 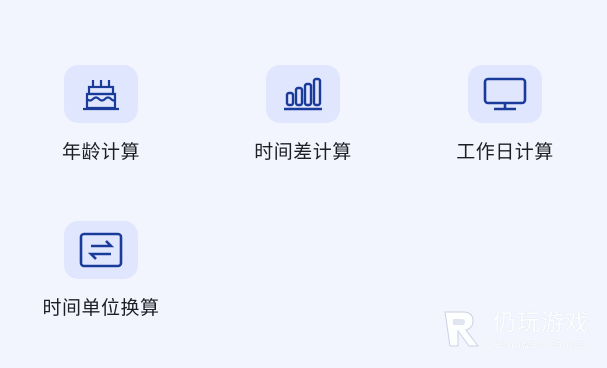 What do you see at coordinates (505, 94) in the screenshot?
I see `monitor-icon` at bounding box center [505, 94].